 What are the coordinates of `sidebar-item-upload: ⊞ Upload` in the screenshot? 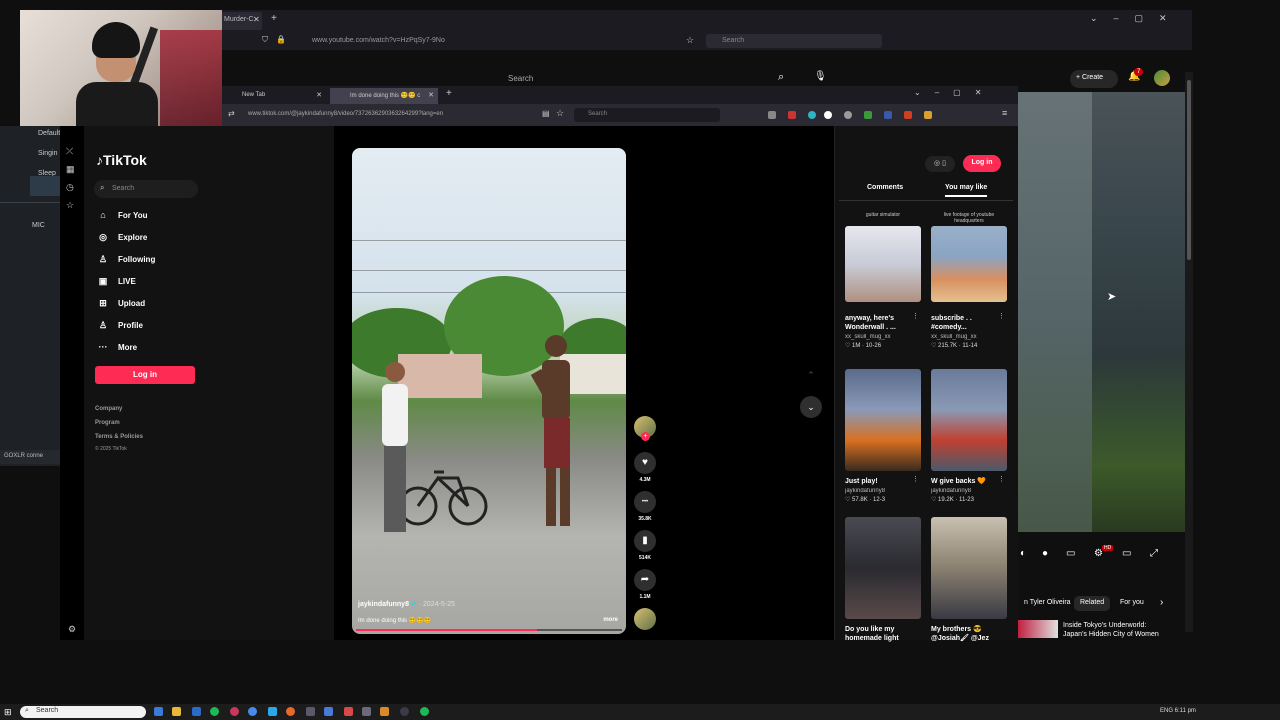 It's located at (120, 303).